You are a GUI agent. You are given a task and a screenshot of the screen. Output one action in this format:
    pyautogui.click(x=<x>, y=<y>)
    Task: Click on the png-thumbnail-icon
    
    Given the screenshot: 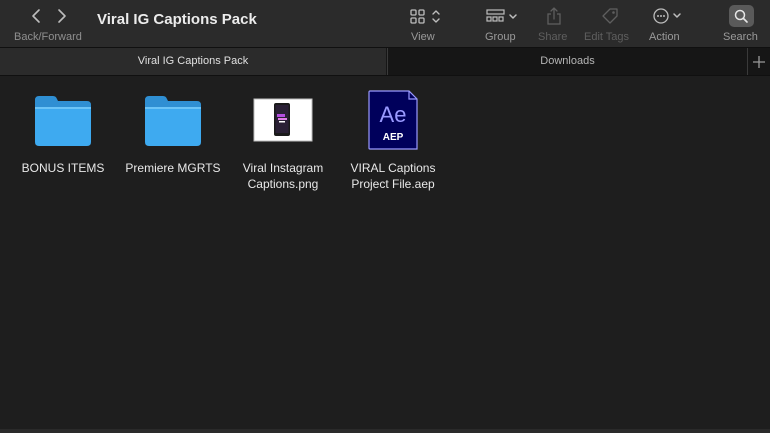 What is the action you would take?
    pyautogui.click(x=283, y=120)
    